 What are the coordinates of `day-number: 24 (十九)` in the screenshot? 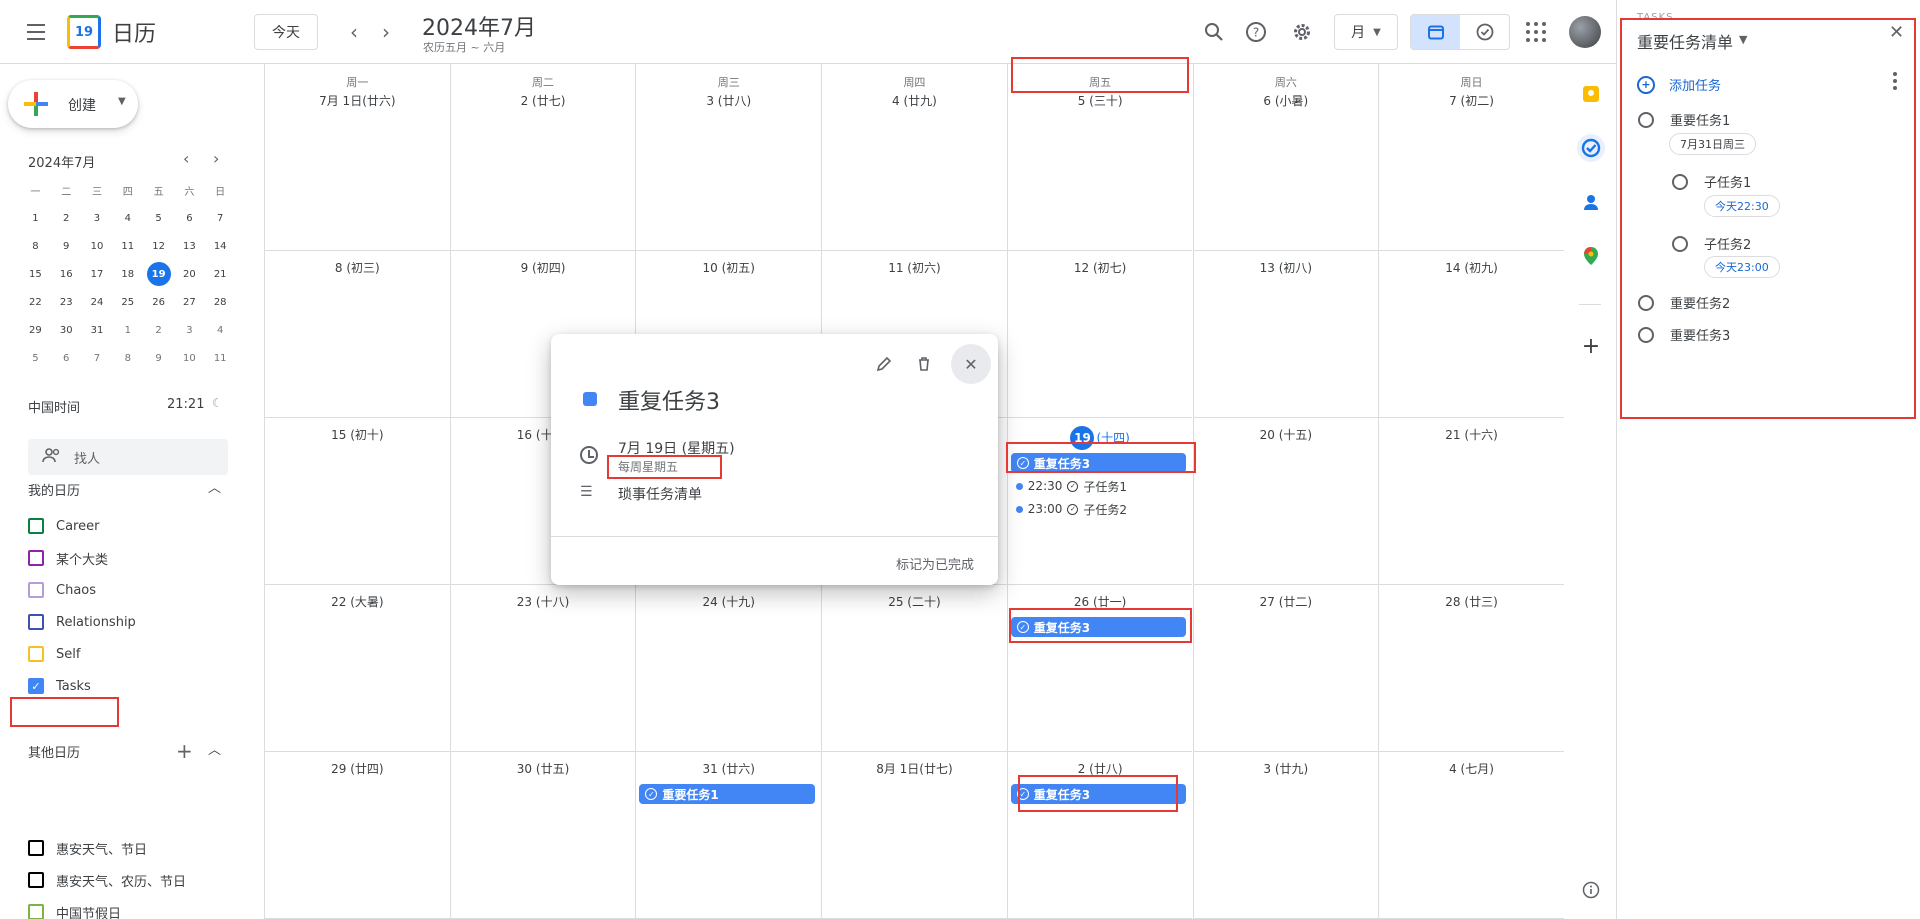 It's located at (728, 601).